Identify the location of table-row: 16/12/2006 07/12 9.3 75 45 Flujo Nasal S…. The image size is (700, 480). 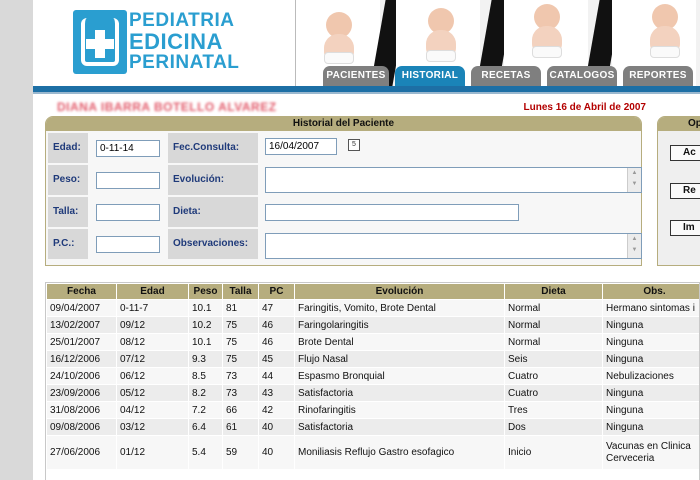
(372, 359).